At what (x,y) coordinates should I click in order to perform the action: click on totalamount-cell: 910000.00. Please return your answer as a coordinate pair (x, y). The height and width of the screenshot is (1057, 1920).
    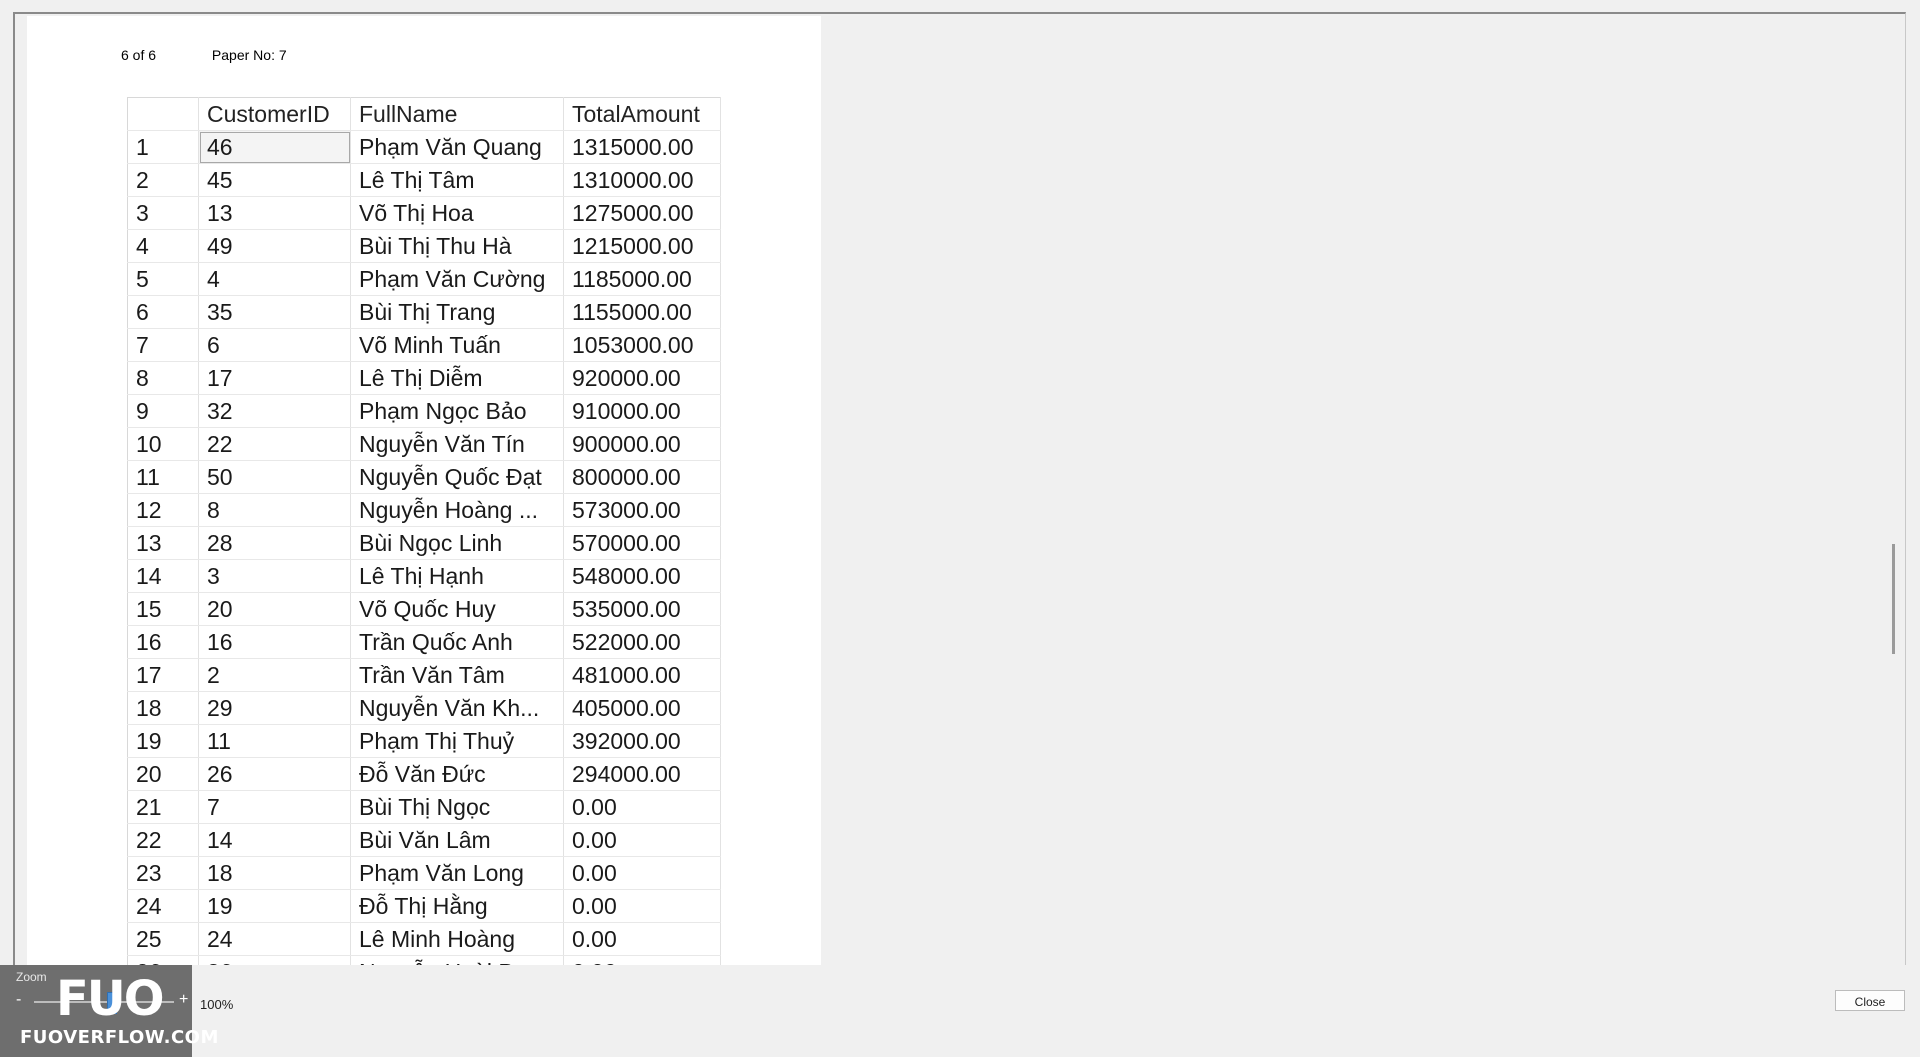
    Looking at the image, I should click on (642, 411).